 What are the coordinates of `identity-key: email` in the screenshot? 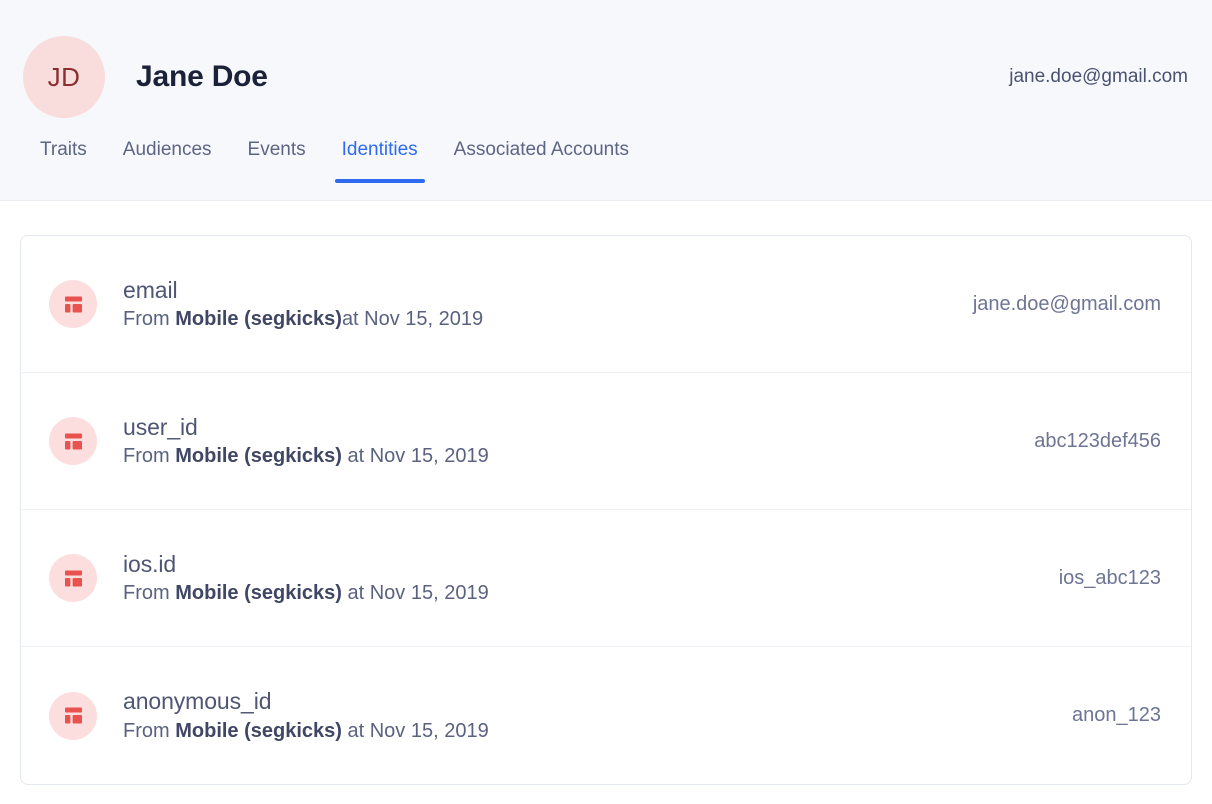 It's located at (150, 289).